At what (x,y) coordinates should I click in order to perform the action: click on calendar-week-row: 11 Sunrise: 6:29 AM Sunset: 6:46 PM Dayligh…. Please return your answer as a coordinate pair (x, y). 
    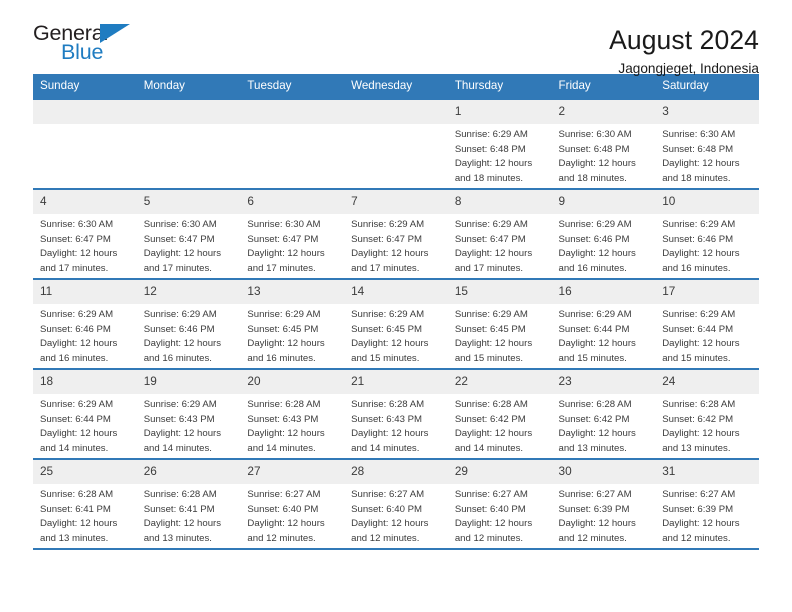
    Looking at the image, I should click on (396, 323).